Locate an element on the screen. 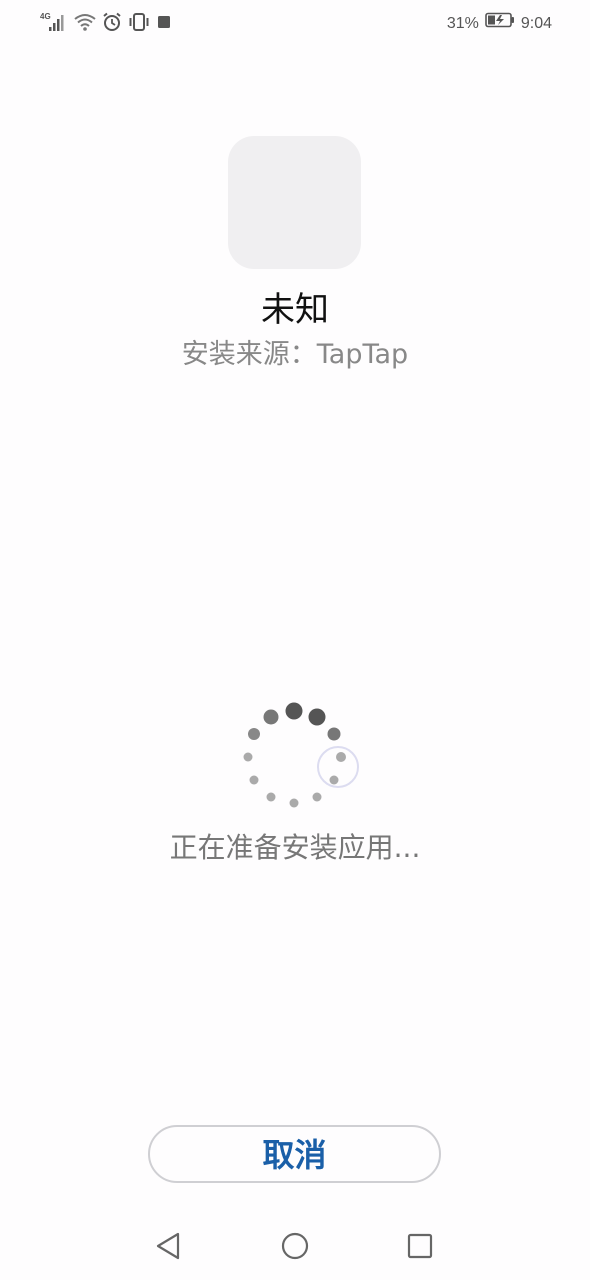 The image size is (590, 1280). vibrate-icon is located at coordinates (139, 24).